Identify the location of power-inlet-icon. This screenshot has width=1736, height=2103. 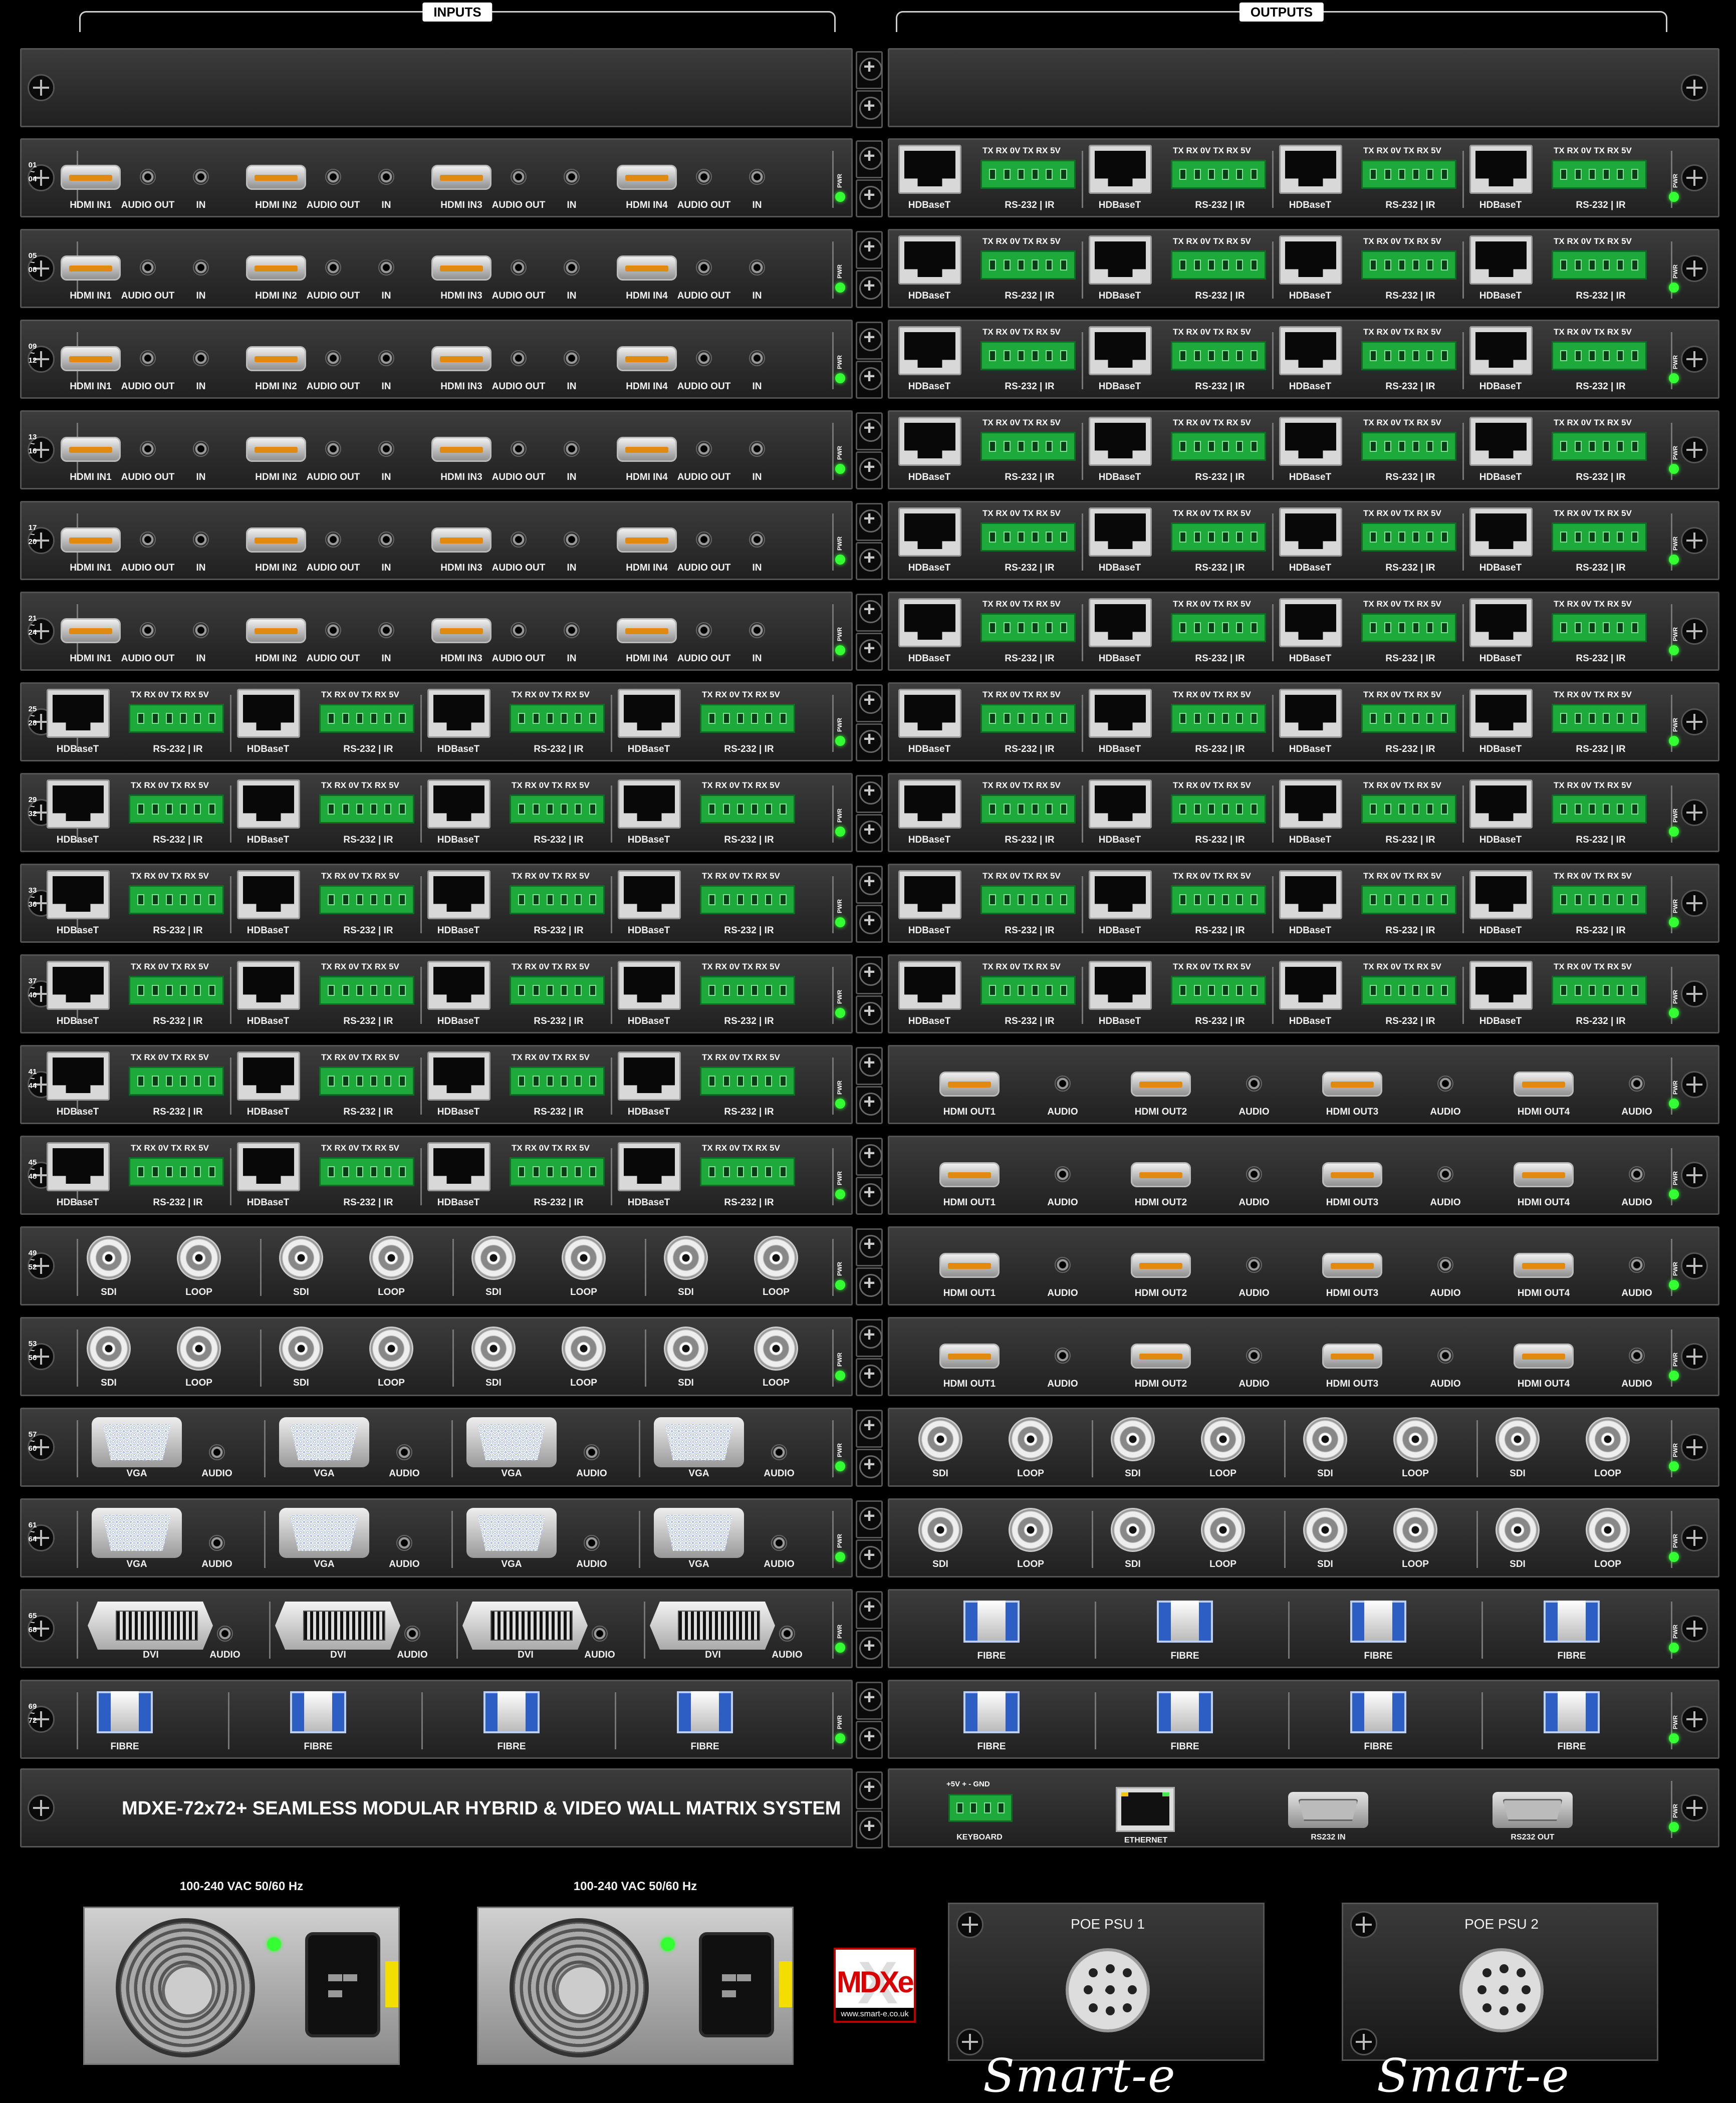
(342, 1984).